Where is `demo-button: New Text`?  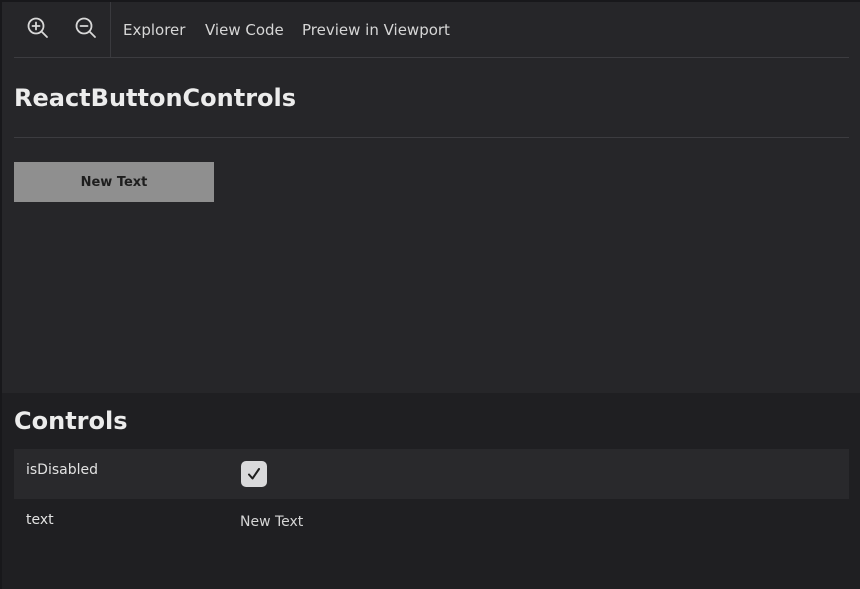
demo-button: New Text is located at coordinates (114, 182).